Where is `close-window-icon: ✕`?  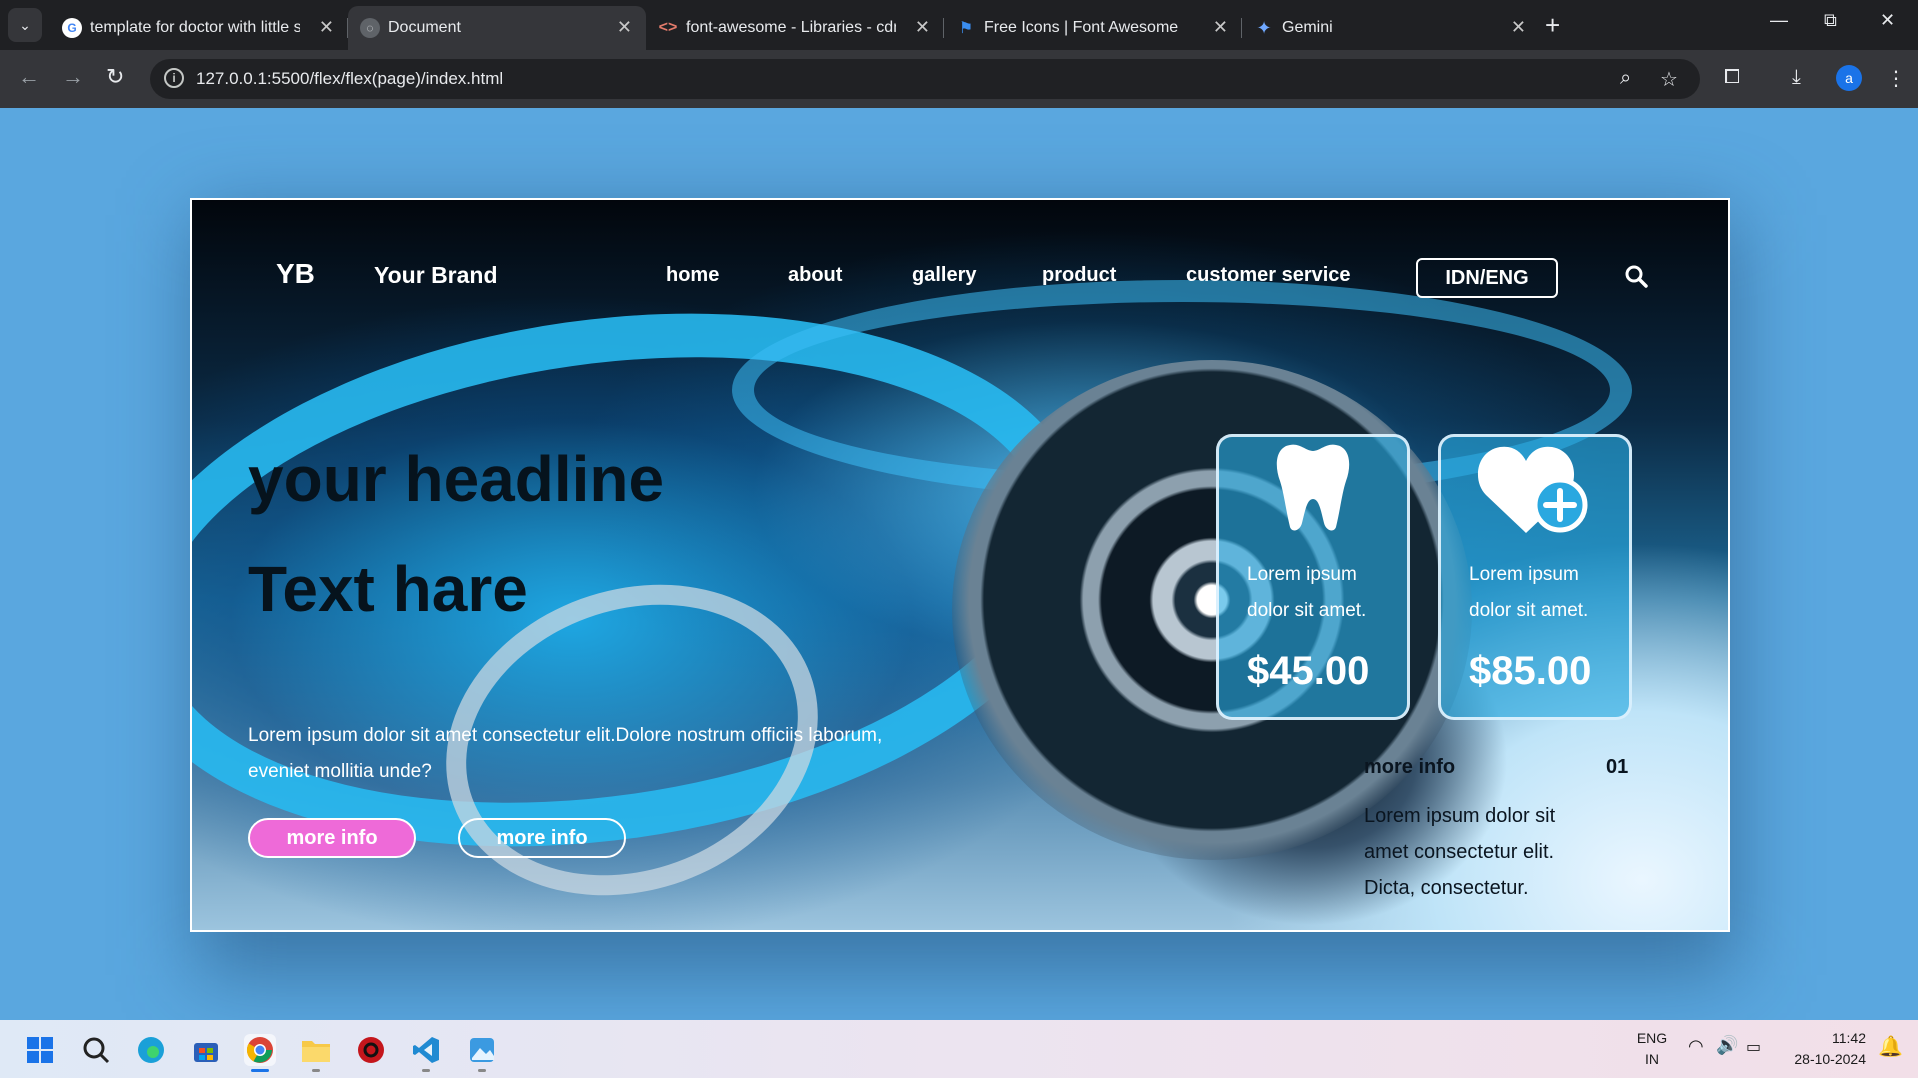 close-window-icon: ✕ is located at coordinates (1887, 20).